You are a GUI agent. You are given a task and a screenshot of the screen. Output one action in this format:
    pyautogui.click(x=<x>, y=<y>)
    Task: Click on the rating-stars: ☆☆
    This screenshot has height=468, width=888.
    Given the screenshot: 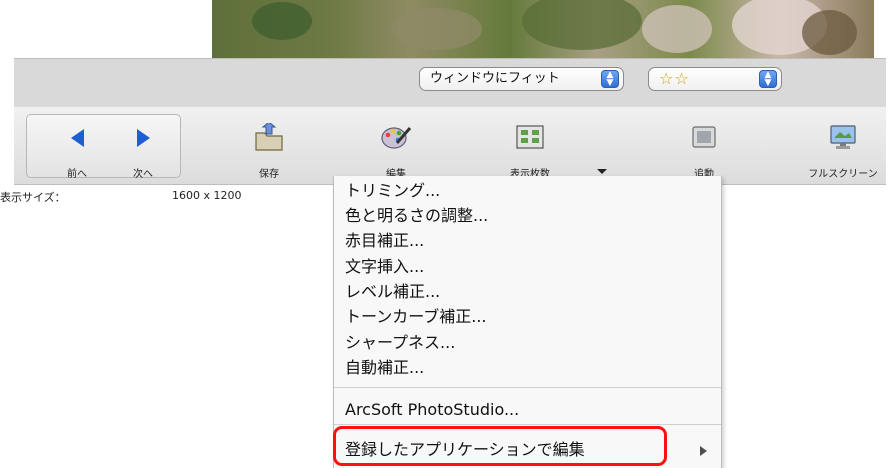 What is the action you would take?
    pyautogui.click(x=674, y=78)
    